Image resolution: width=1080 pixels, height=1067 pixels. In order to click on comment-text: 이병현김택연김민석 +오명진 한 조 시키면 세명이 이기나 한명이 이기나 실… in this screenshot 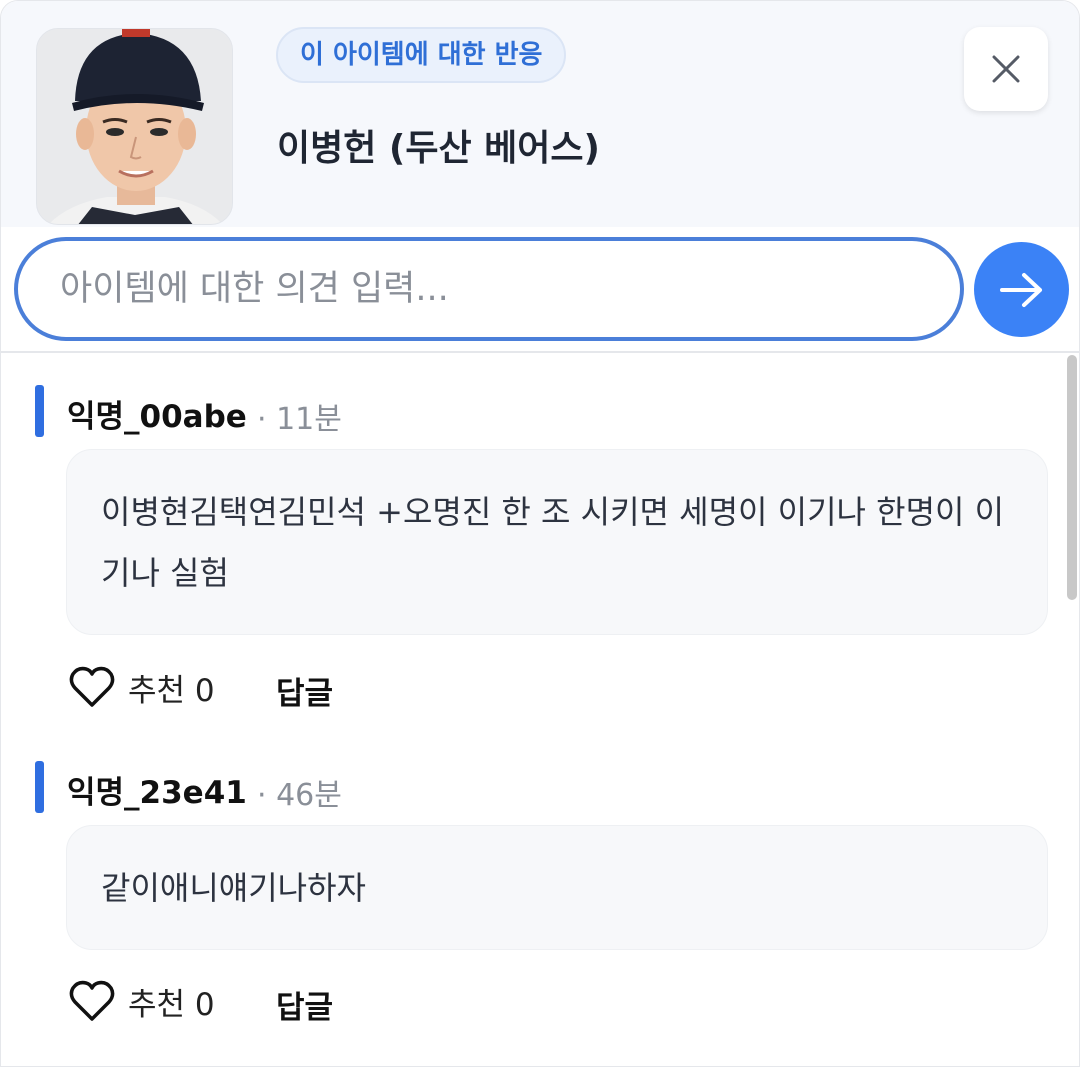, I will do `click(553, 542)`.